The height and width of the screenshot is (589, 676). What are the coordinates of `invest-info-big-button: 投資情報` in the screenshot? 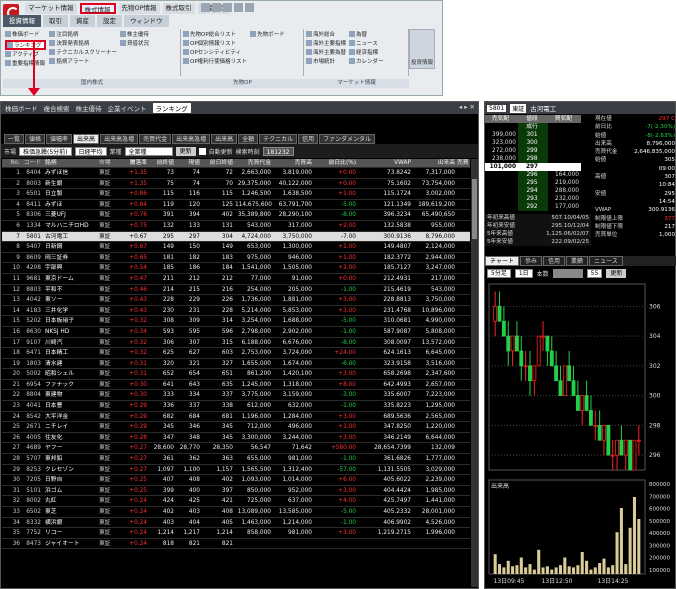 It's located at (422, 49).